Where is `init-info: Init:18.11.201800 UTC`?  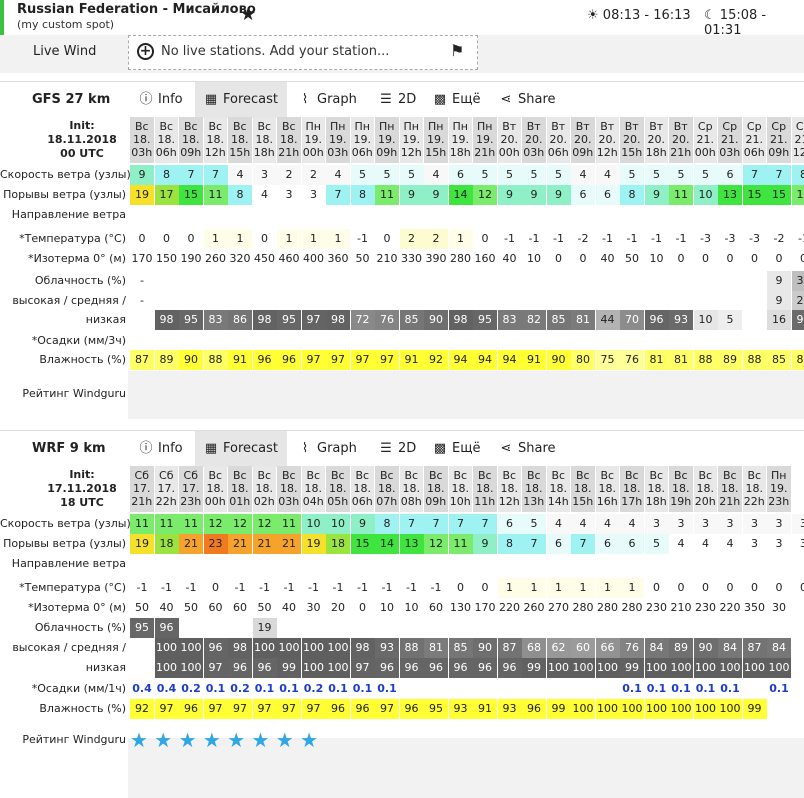
init-info: Init:18.11.201800 UTC is located at coordinates (64, 142).